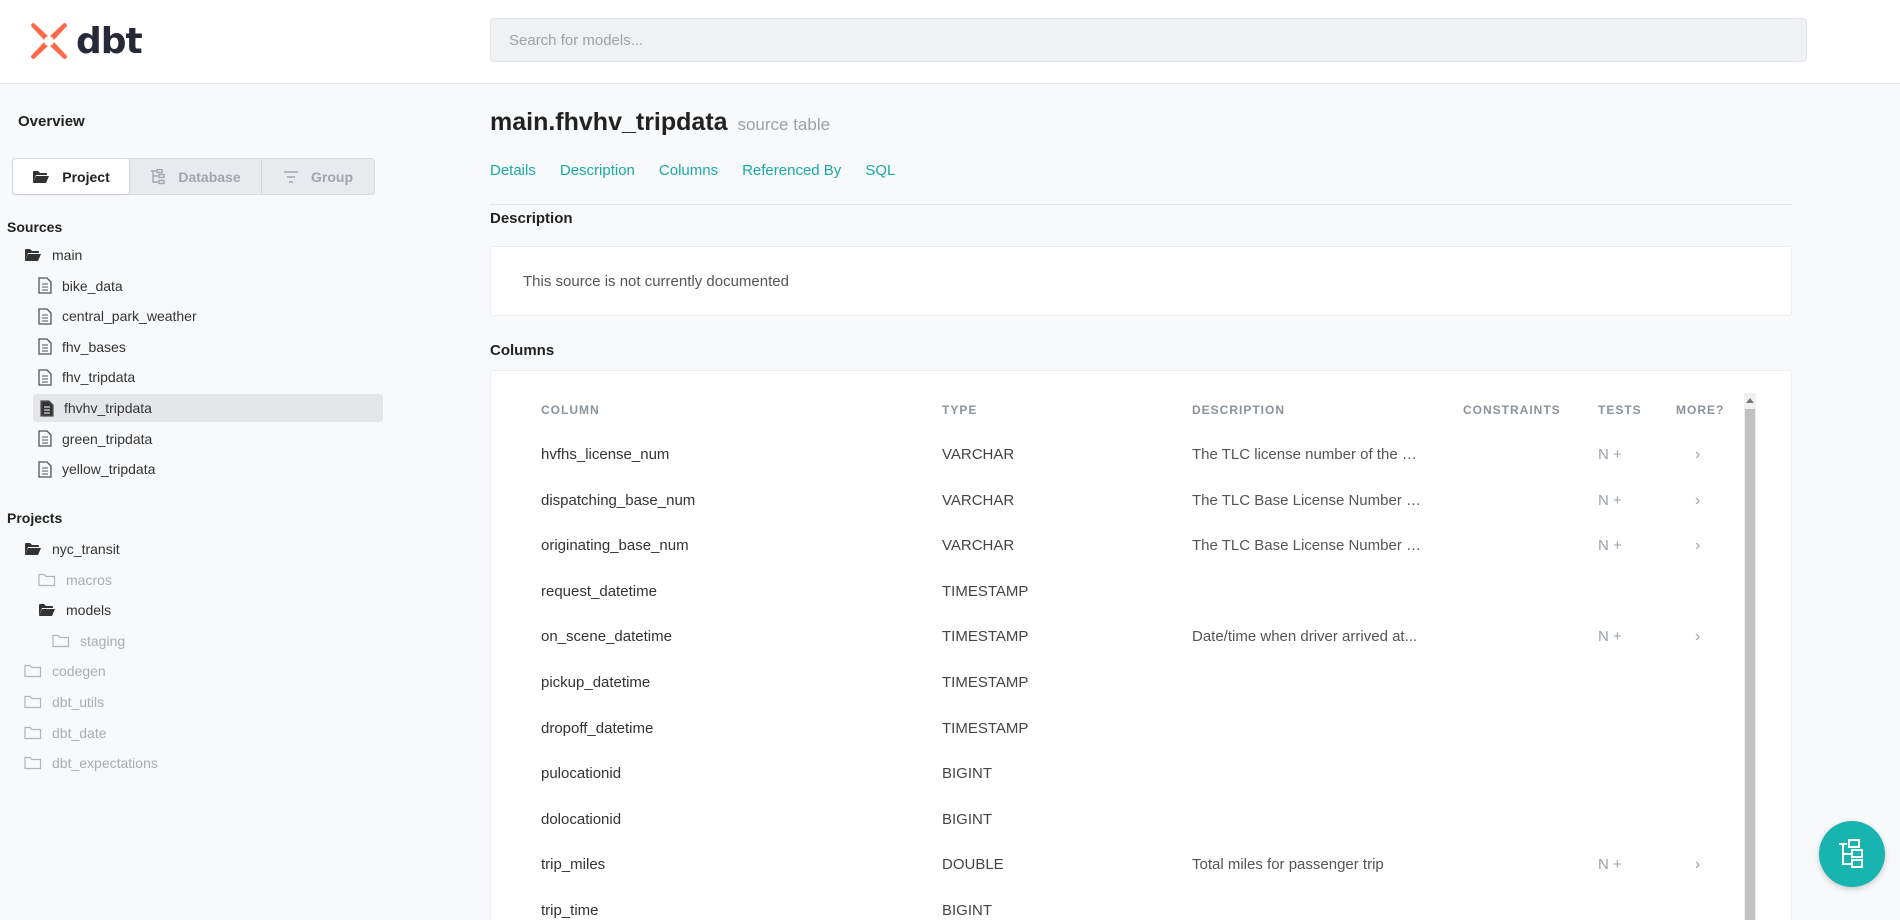 The width and height of the screenshot is (1900, 920). I want to click on dbt-logo-icon, so click(49, 41).